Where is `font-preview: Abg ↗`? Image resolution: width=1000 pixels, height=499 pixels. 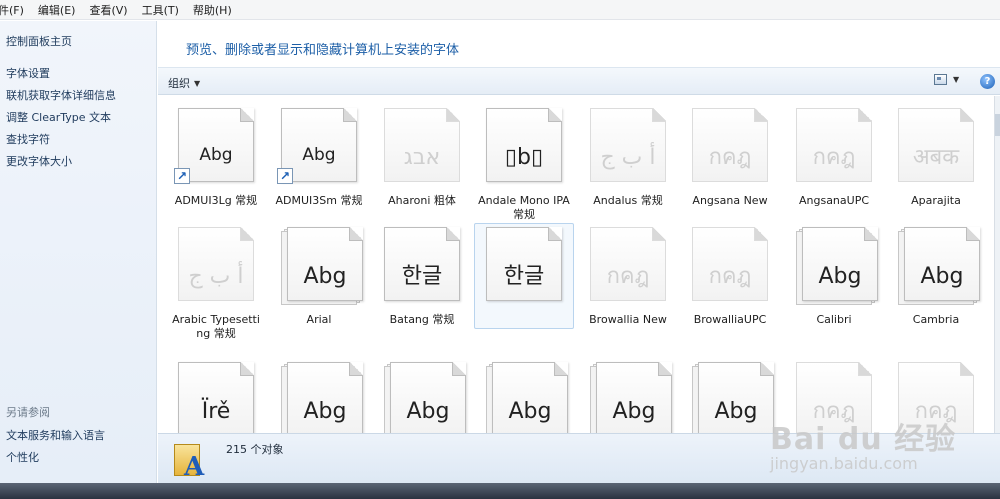 font-preview: Abg ↗ is located at coordinates (319, 147).